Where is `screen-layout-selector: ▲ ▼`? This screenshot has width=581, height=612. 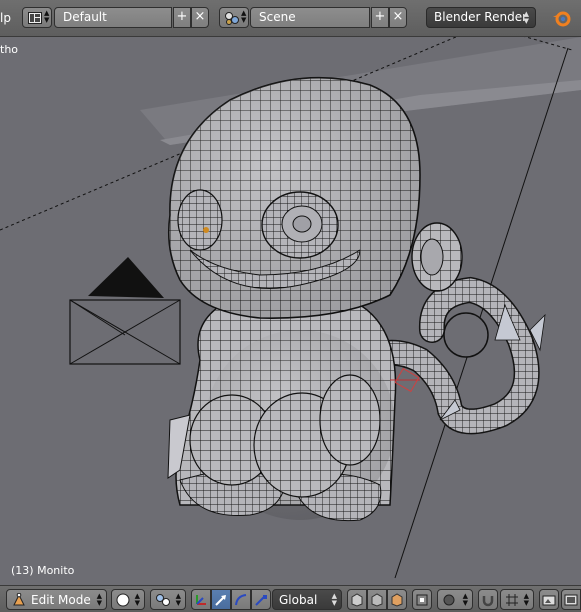
screen-layout-selector: ▲ ▼ is located at coordinates (37, 17).